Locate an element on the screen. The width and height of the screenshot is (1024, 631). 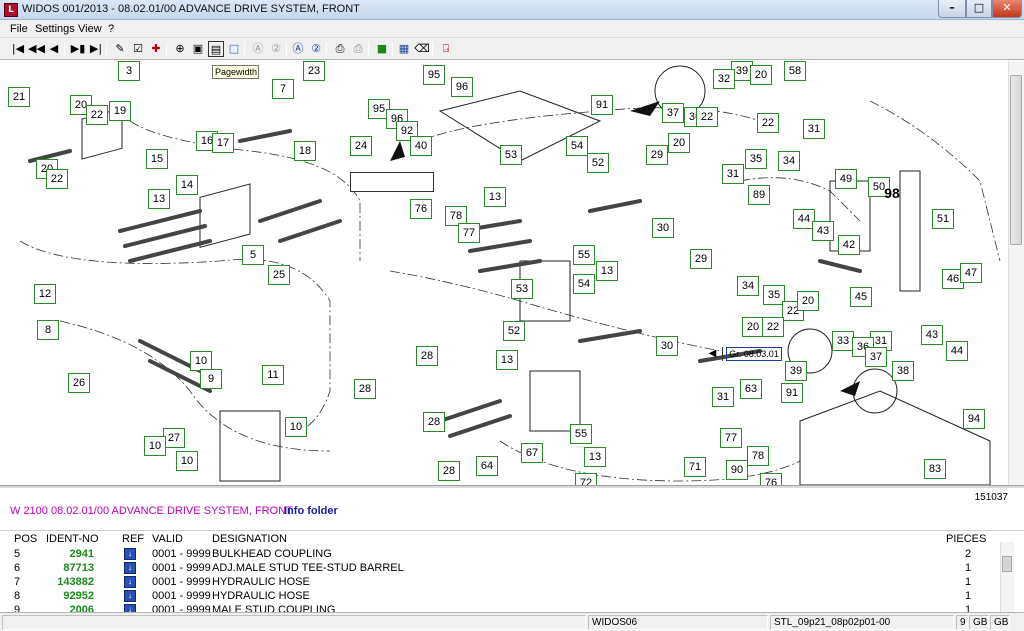
callout-76: 76 is located at coordinates (421, 209).